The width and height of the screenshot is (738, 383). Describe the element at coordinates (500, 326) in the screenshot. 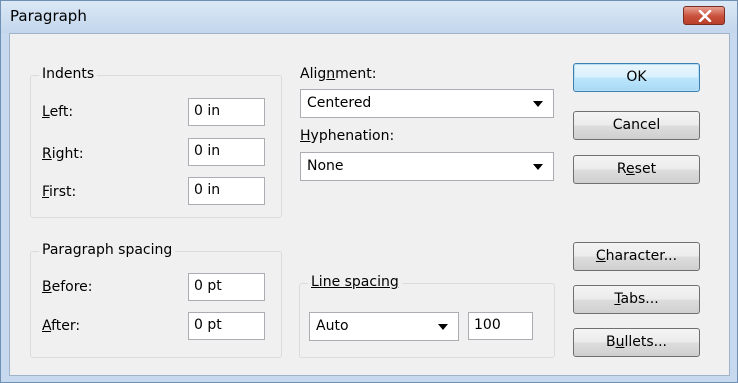

I see `line-spacing-value-input: 100` at that location.